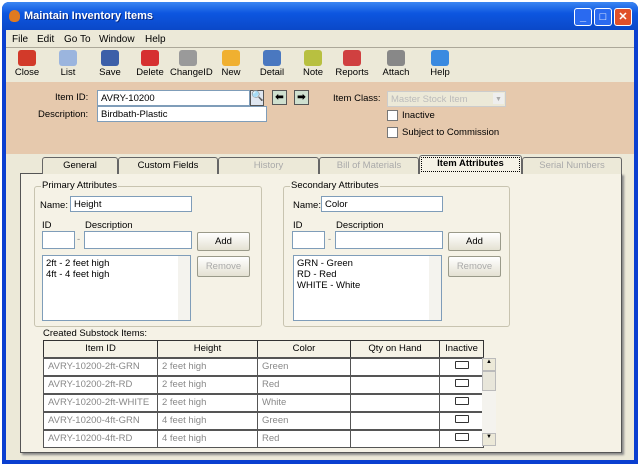 This screenshot has height=469, width=640. What do you see at coordinates (20, 39) in the screenshot?
I see `menu-file: File` at bounding box center [20, 39].